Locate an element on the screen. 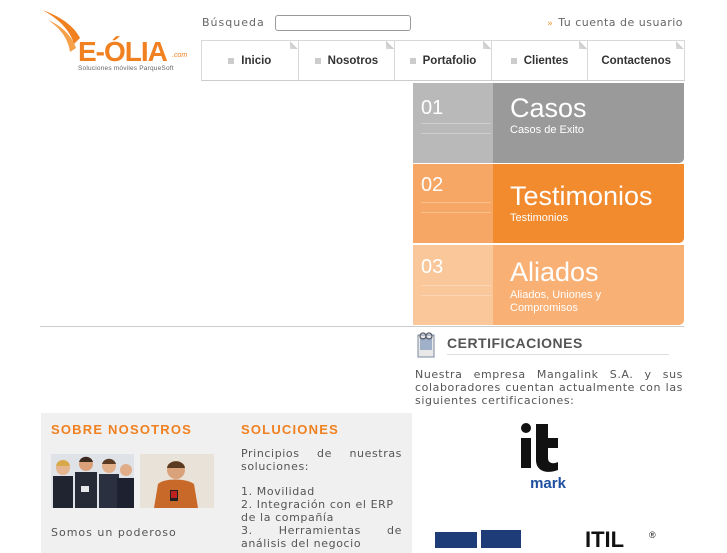 The image size is (727, 553). nav-item-portafolio: Portafolio is located at coordinates (442, 60).